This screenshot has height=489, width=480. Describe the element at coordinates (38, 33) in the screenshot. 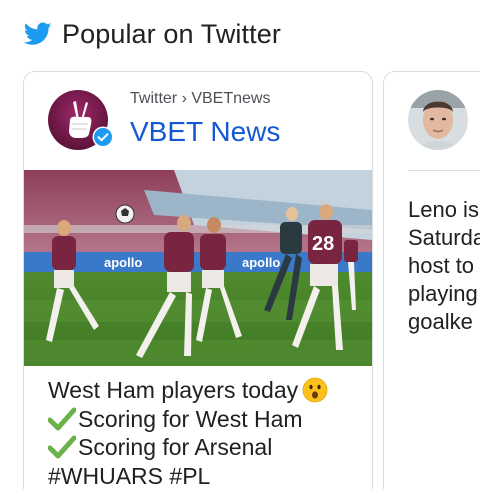

I see `twitter-bird-icon` at that location.